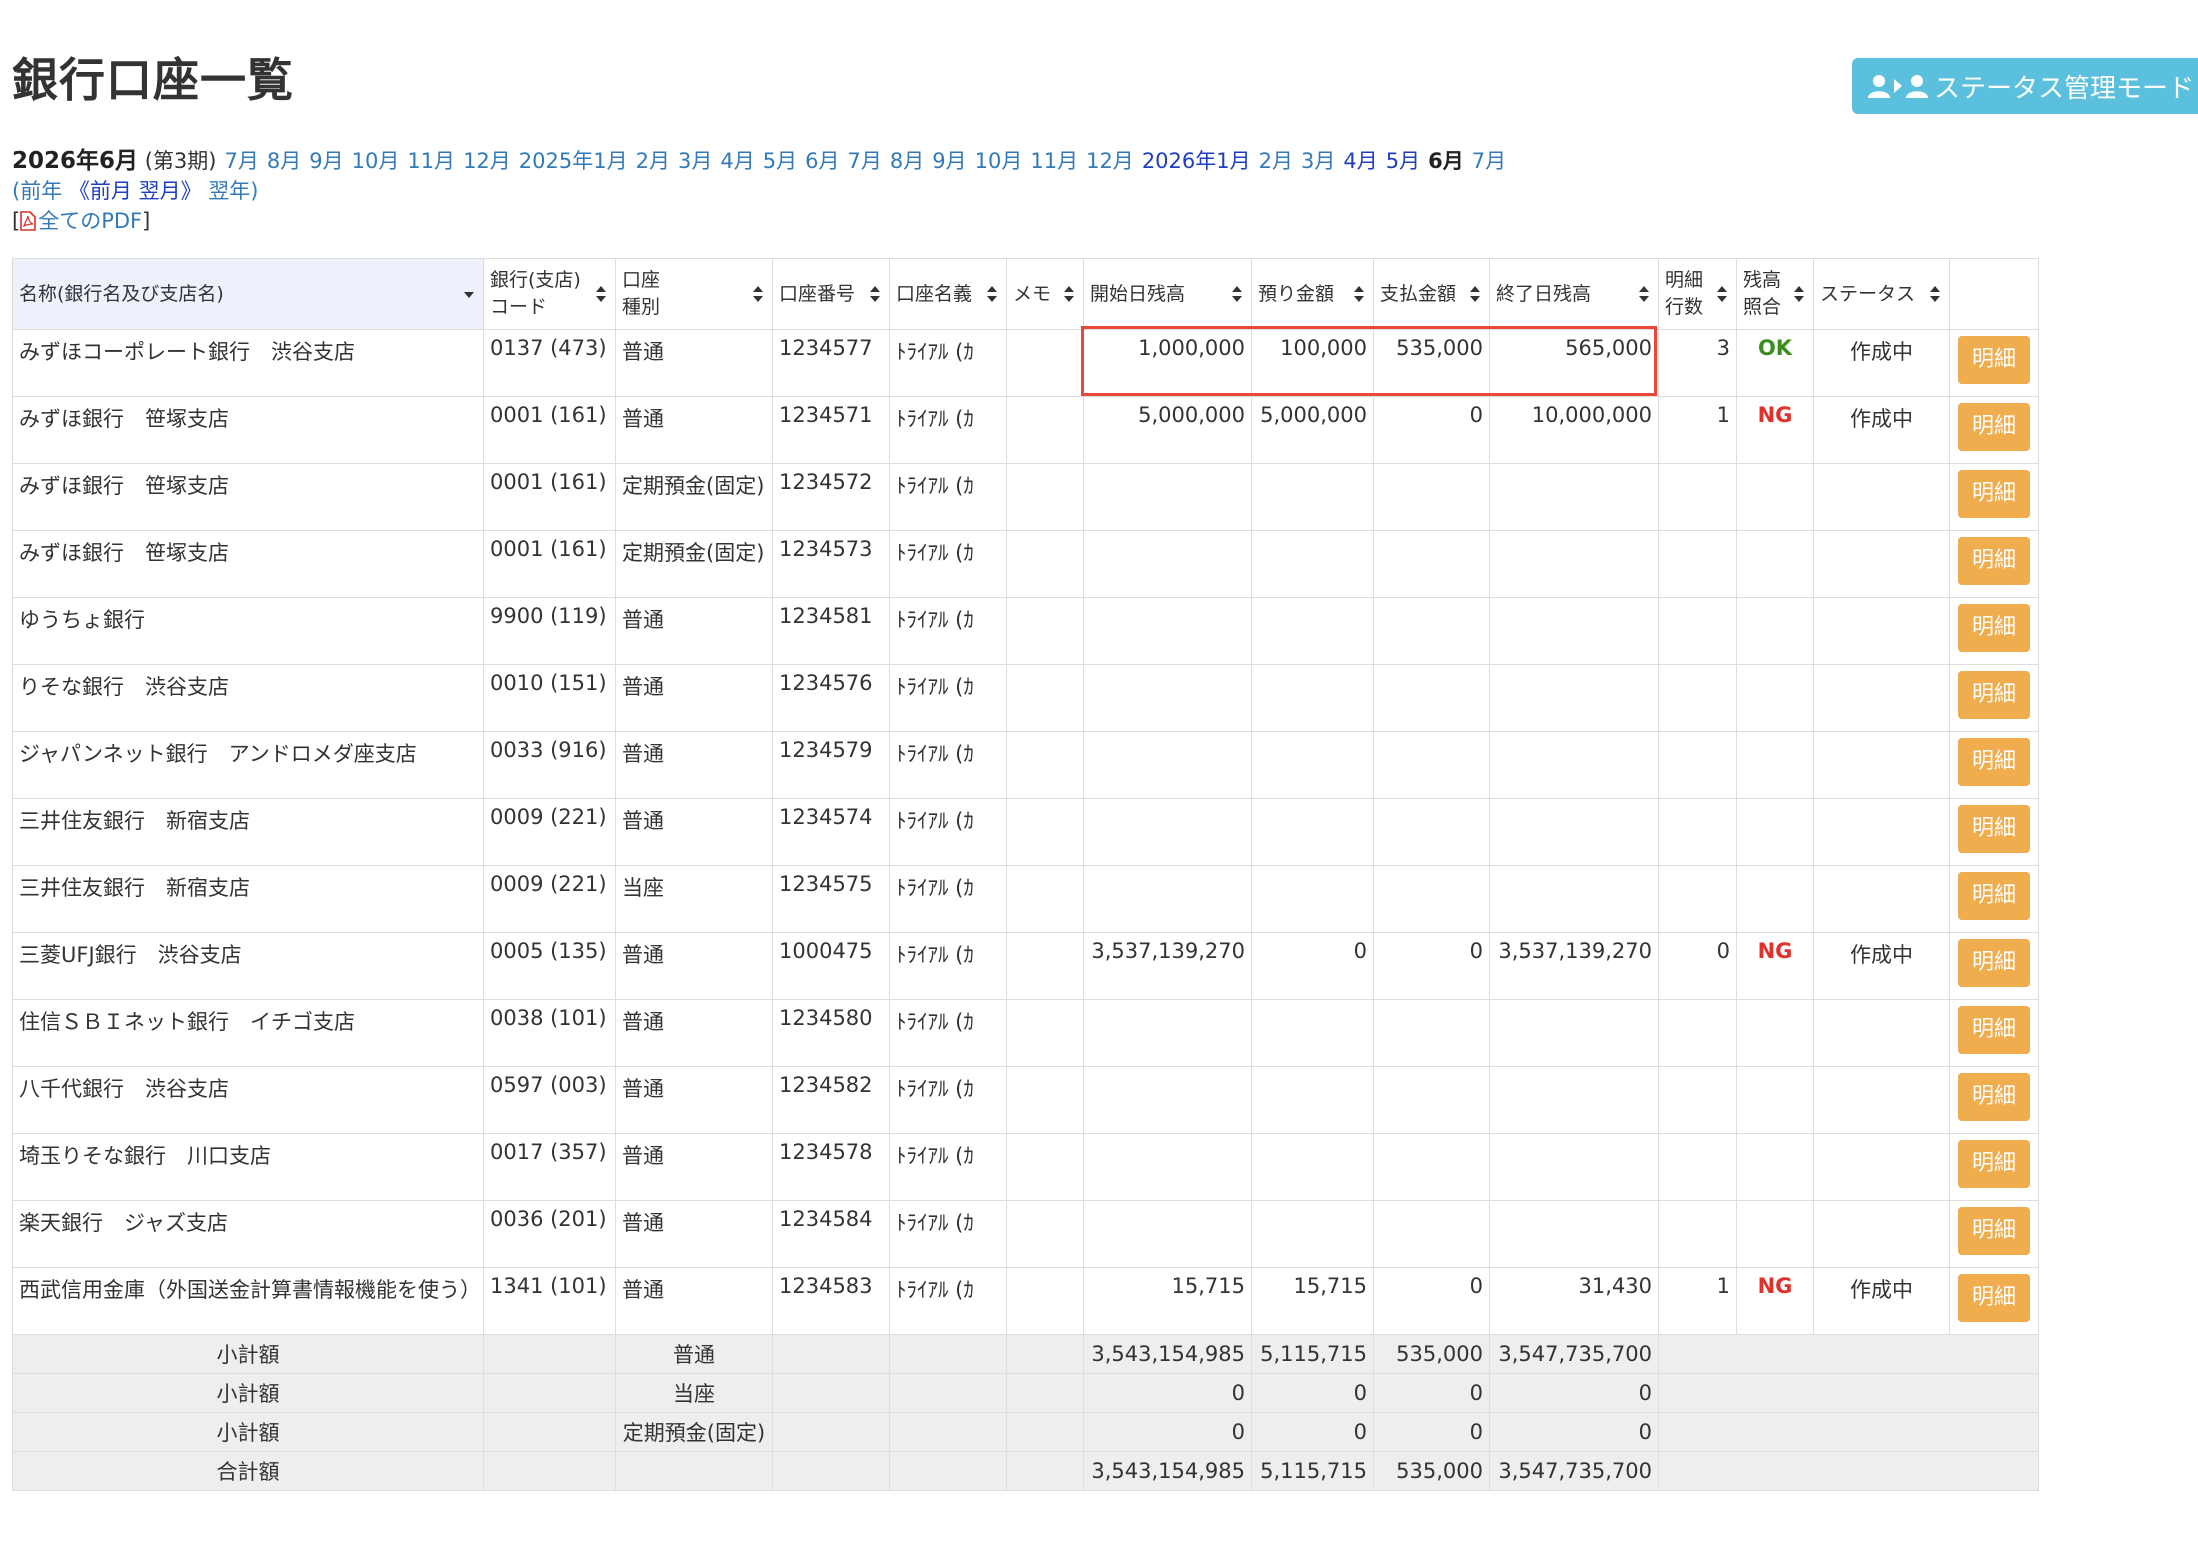  I want to click on header-memo: メモ, so click(1045, 294).